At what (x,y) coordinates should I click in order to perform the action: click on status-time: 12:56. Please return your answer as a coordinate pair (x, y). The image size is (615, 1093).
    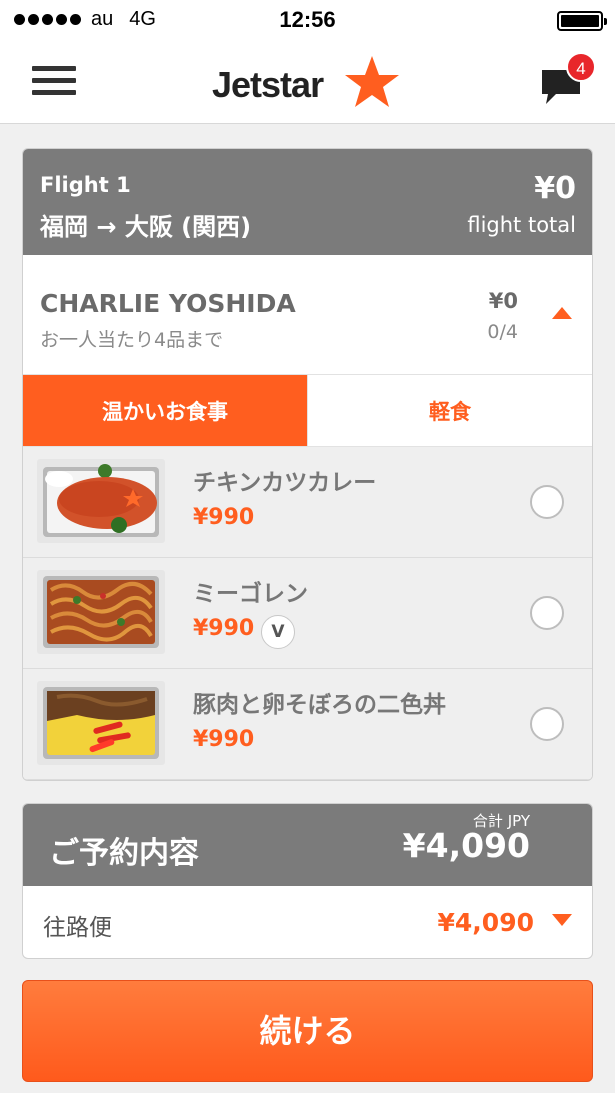
    Looking at the image, I should click on (307, 19).